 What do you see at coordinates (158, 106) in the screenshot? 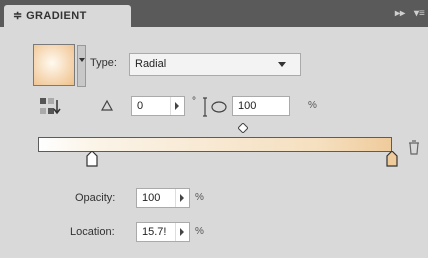
I see `angle-field: 0` at bounding box center [158, 106].